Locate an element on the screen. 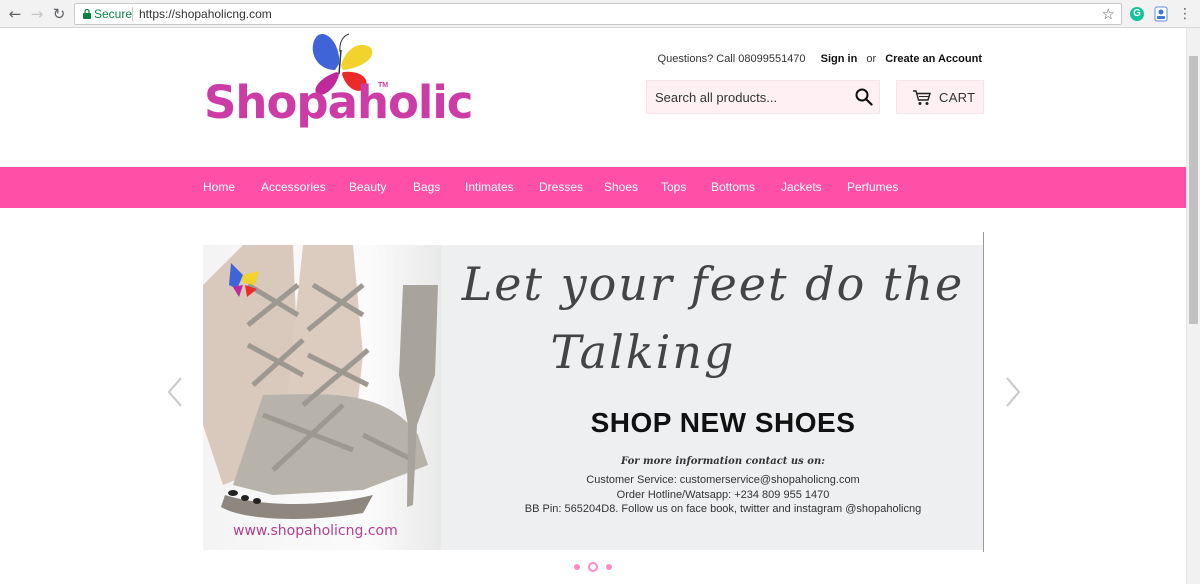 This screenshot has height=584, width=1200. nav-item-accessories: Accessories is located at coordinates (293, 187).